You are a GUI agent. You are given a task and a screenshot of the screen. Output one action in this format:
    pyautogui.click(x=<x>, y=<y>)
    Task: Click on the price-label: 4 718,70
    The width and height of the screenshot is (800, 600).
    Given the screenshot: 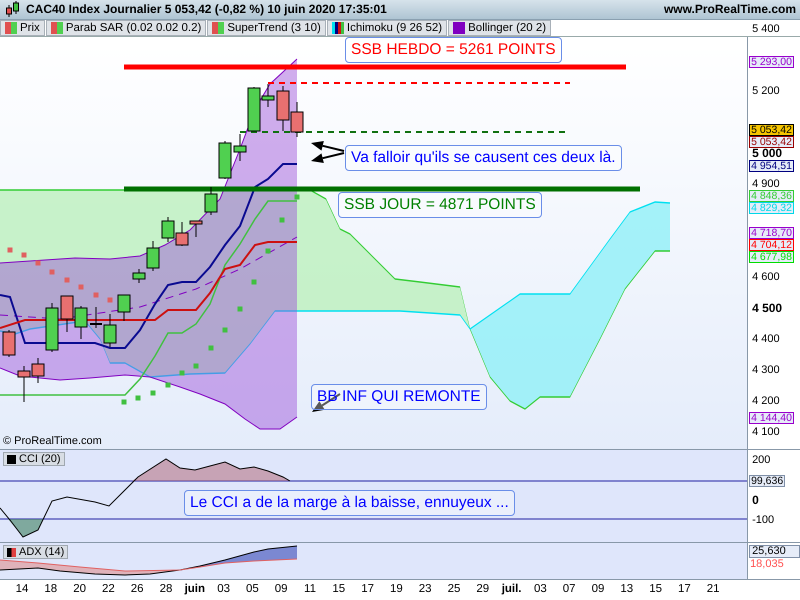 What is the action you would take?
    pyautogui.click(x=771, y=233)
    